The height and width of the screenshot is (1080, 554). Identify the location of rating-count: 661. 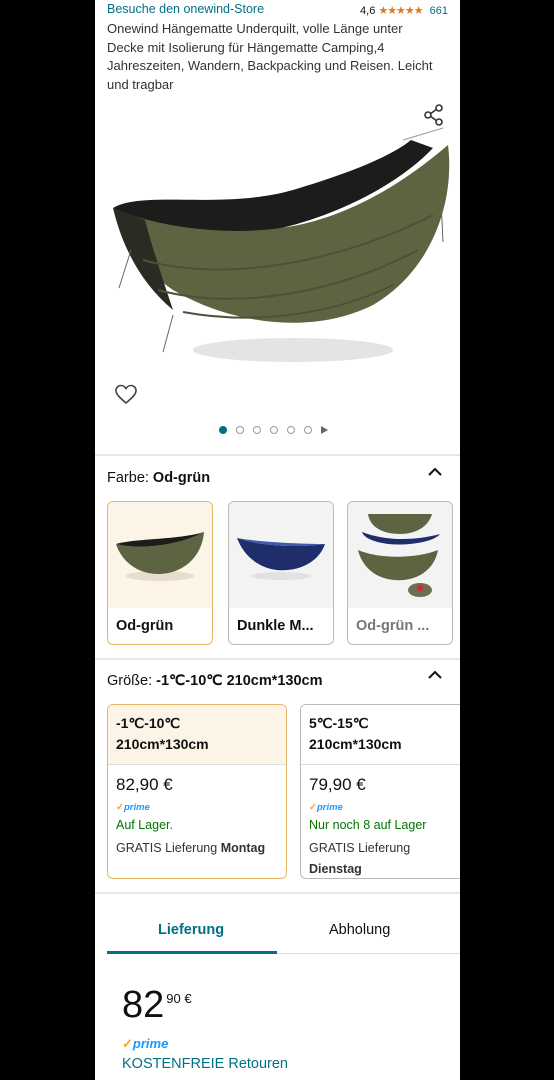
(438, 10).